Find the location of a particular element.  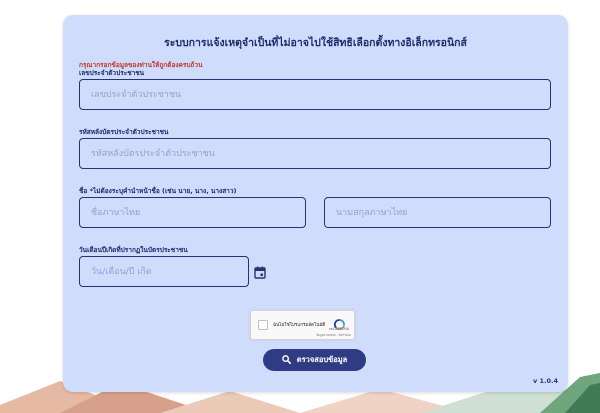

version-label: v 1.0.4 is located at coordinates (545, 381).